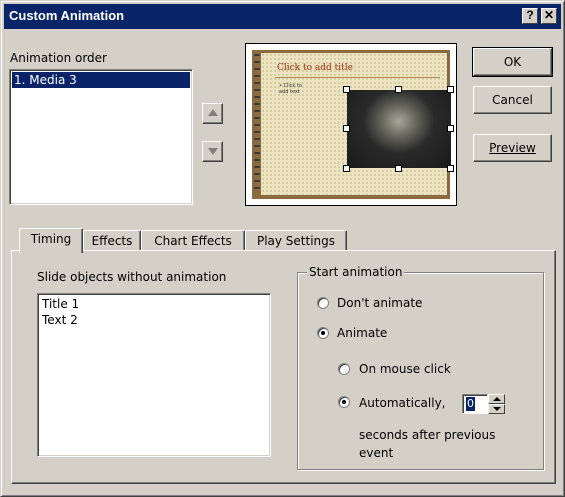 Image resolution: width=565 pixels, height=497 pixels. I want to click on window-title: Custom Animation, so click(67, 15).